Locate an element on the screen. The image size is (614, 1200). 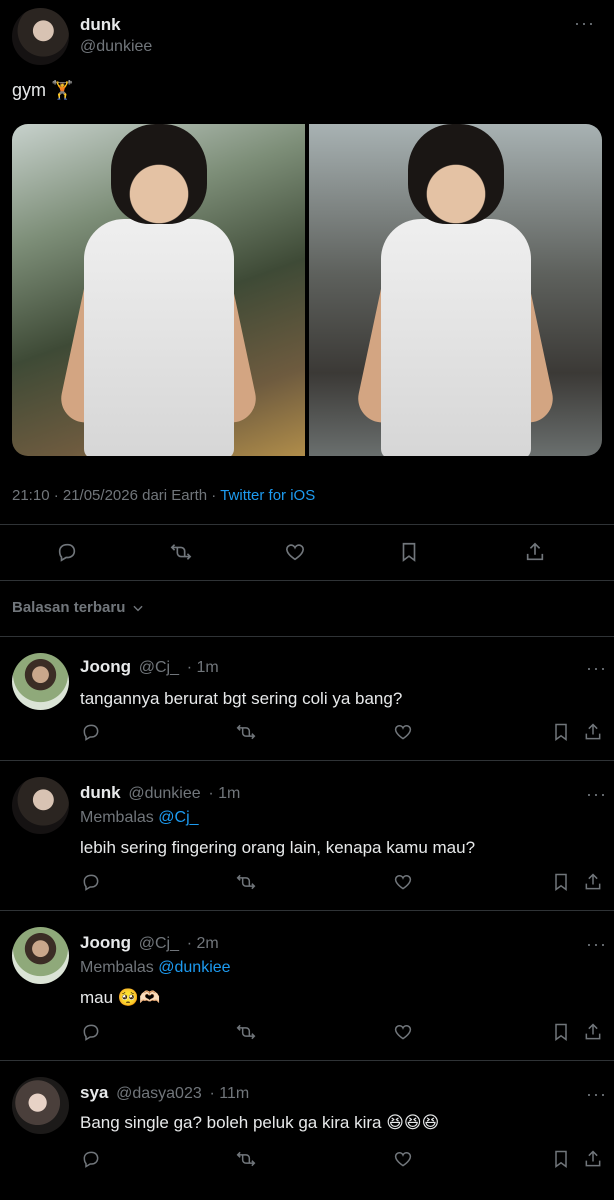
reply-header: Joong @Cj_ · 1m is located at coordinates (149, 667).